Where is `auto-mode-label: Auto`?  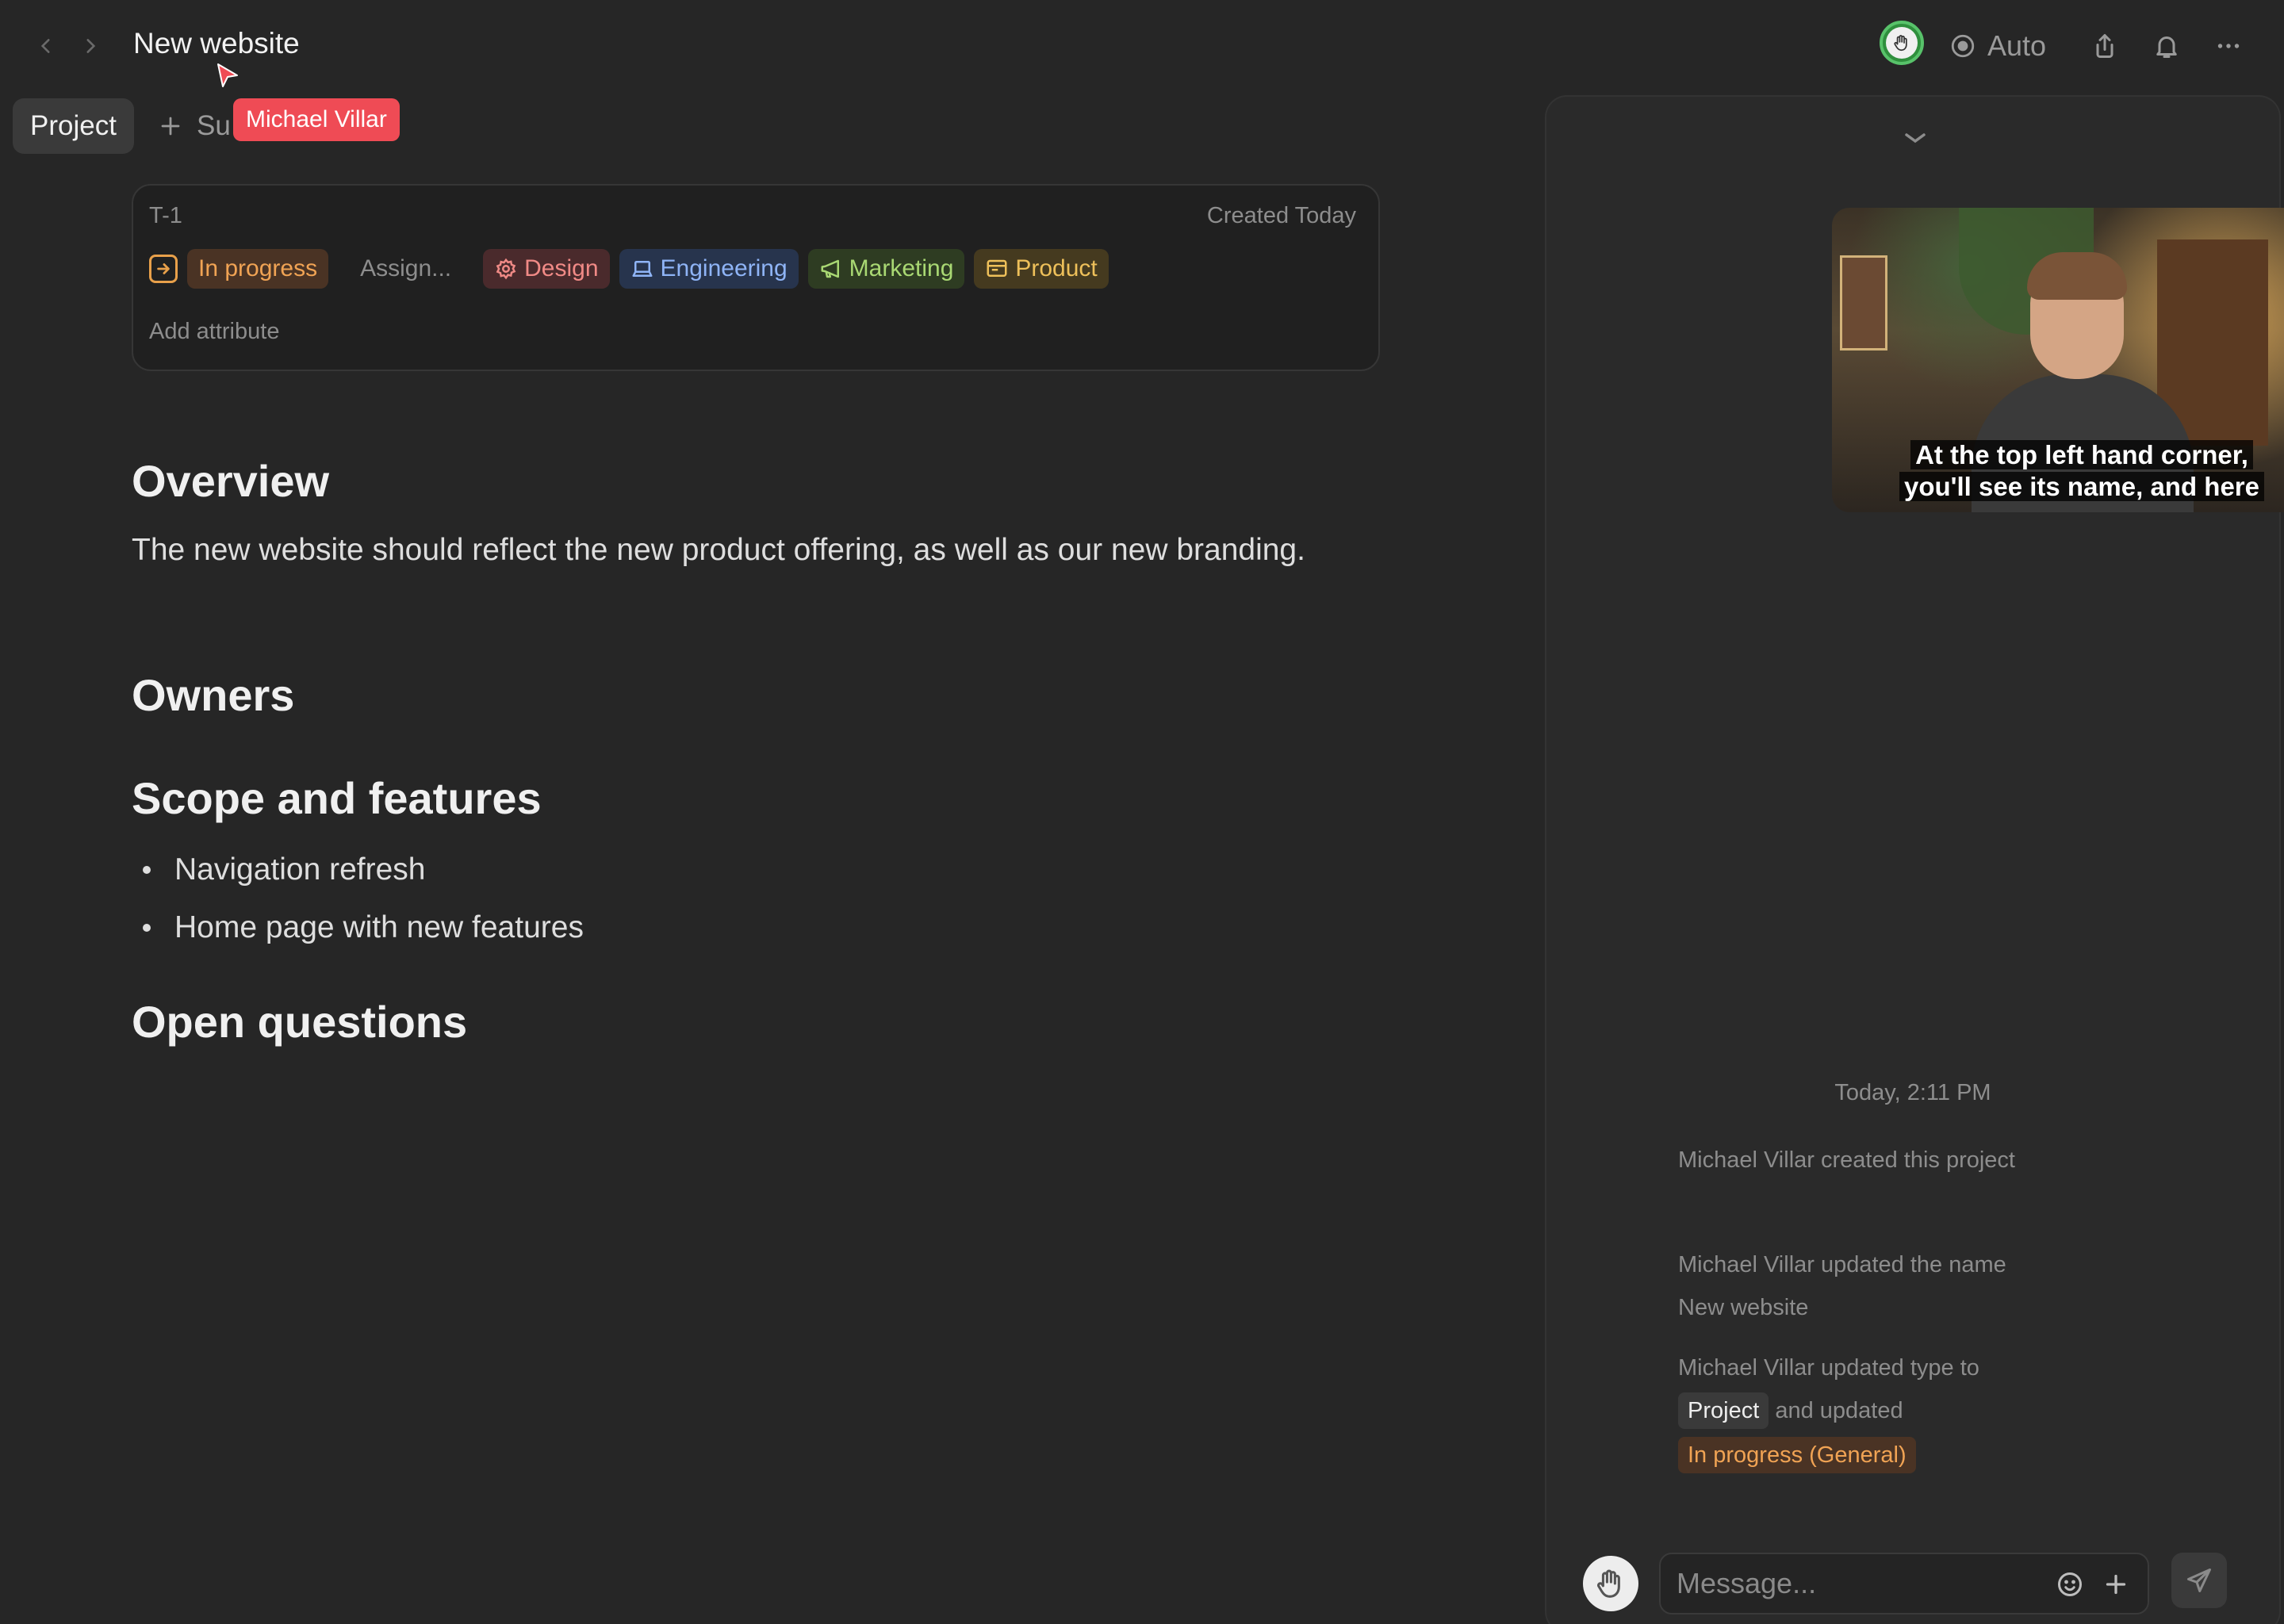
auto-mode-label: Auto is located at coordinates (2017, 45).